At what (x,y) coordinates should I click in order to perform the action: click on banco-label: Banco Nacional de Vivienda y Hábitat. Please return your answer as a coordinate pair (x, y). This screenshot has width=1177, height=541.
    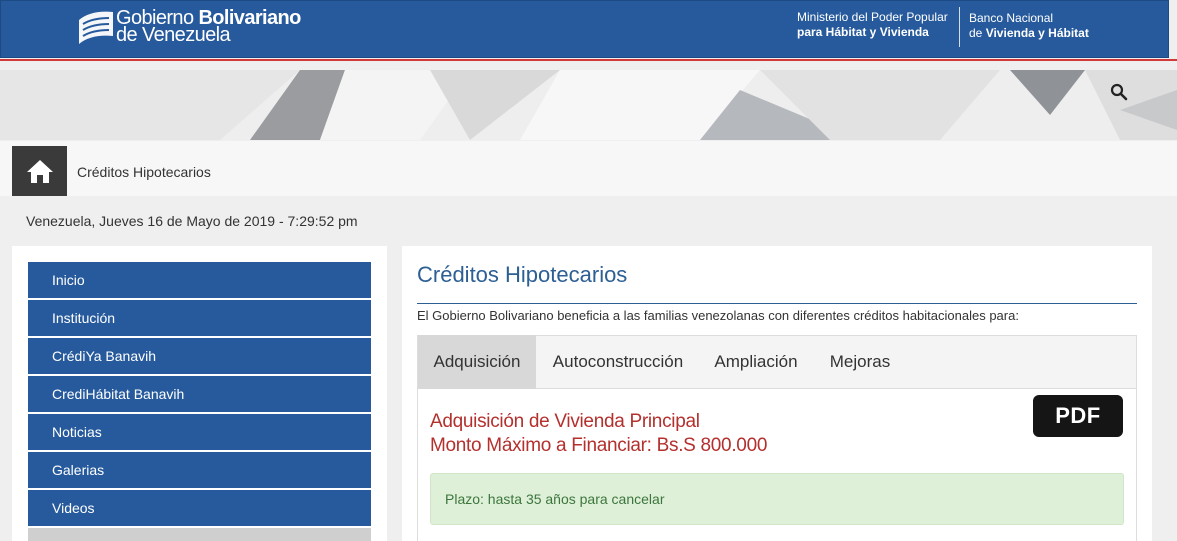
    Looking at the image, I should click on (1029, 26).